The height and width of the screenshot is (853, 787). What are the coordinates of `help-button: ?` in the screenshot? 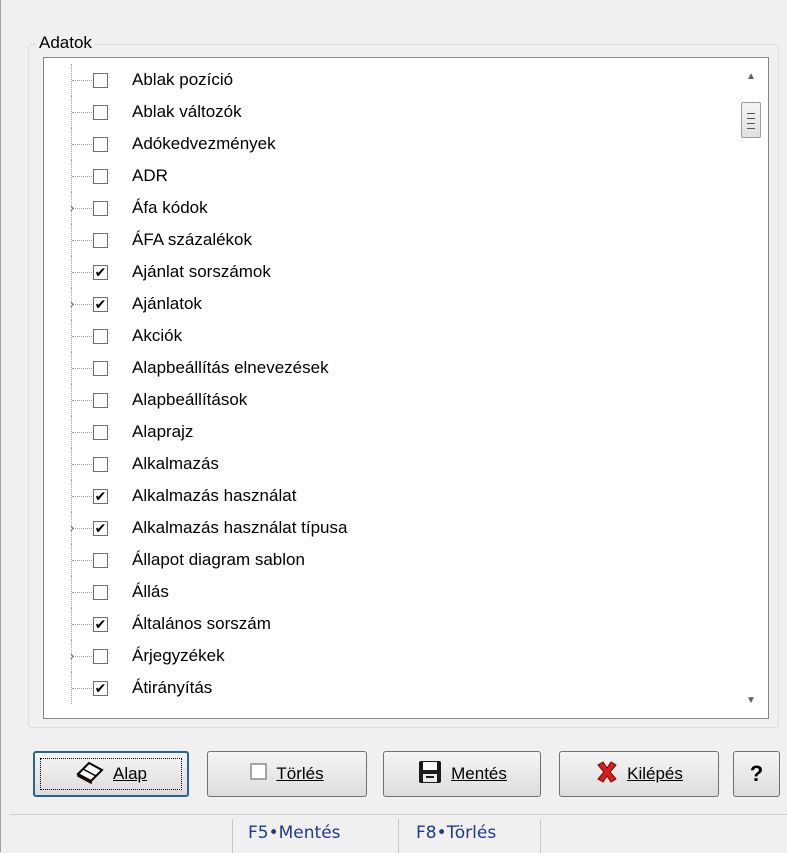 It's located at (756, 774).